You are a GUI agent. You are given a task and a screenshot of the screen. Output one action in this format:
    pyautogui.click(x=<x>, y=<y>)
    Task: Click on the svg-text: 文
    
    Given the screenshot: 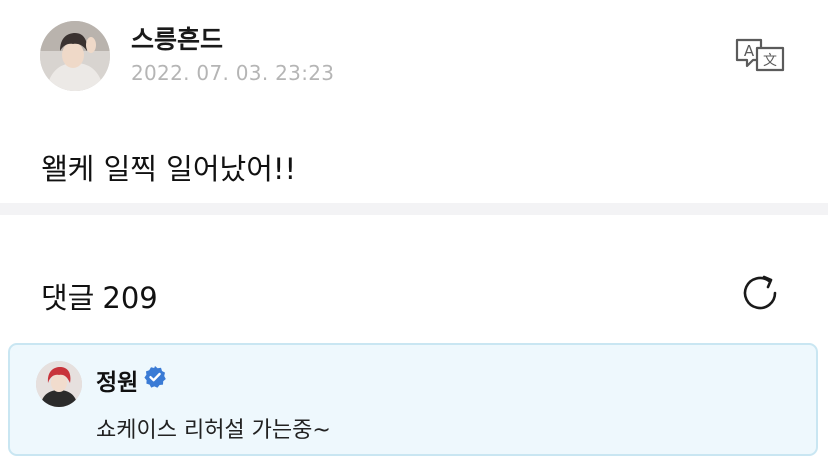 What is the action you would take?
    pyautogui.click(x=770, y=61)
    